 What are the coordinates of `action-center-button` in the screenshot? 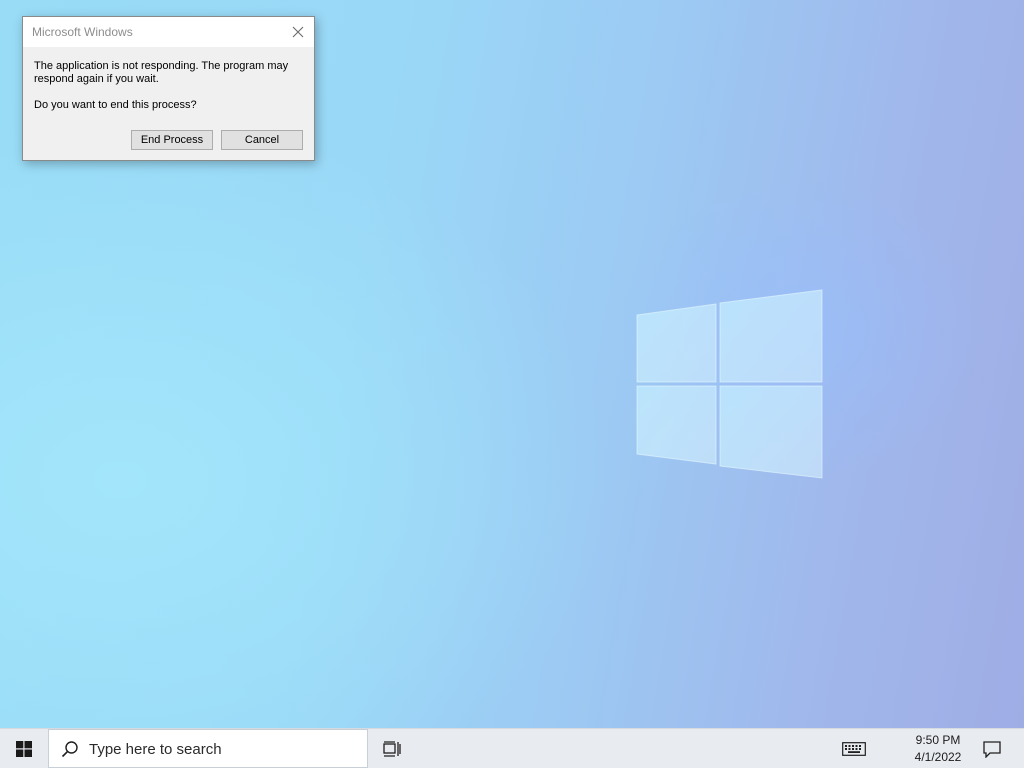 It's located at (992, 749).